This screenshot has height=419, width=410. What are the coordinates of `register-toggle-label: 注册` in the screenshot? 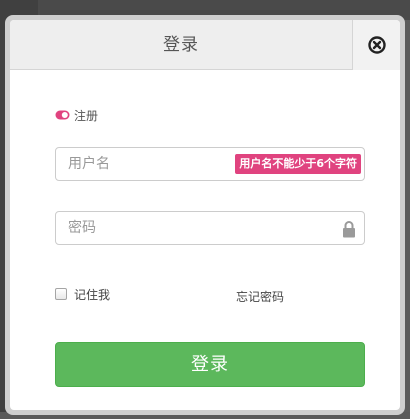 It's located at (86, 115).